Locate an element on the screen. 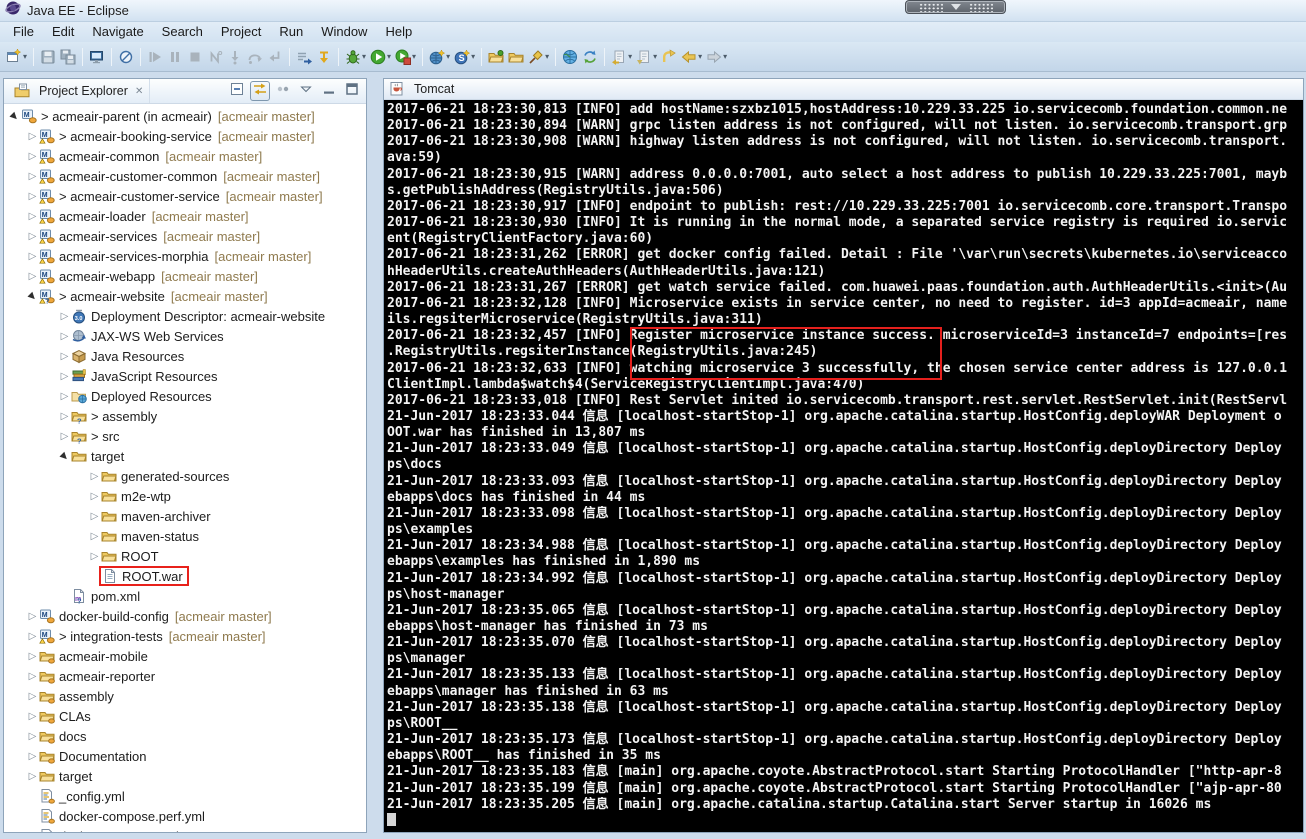  tree-item-assembly: assembly is located at coordinates (185, 696).